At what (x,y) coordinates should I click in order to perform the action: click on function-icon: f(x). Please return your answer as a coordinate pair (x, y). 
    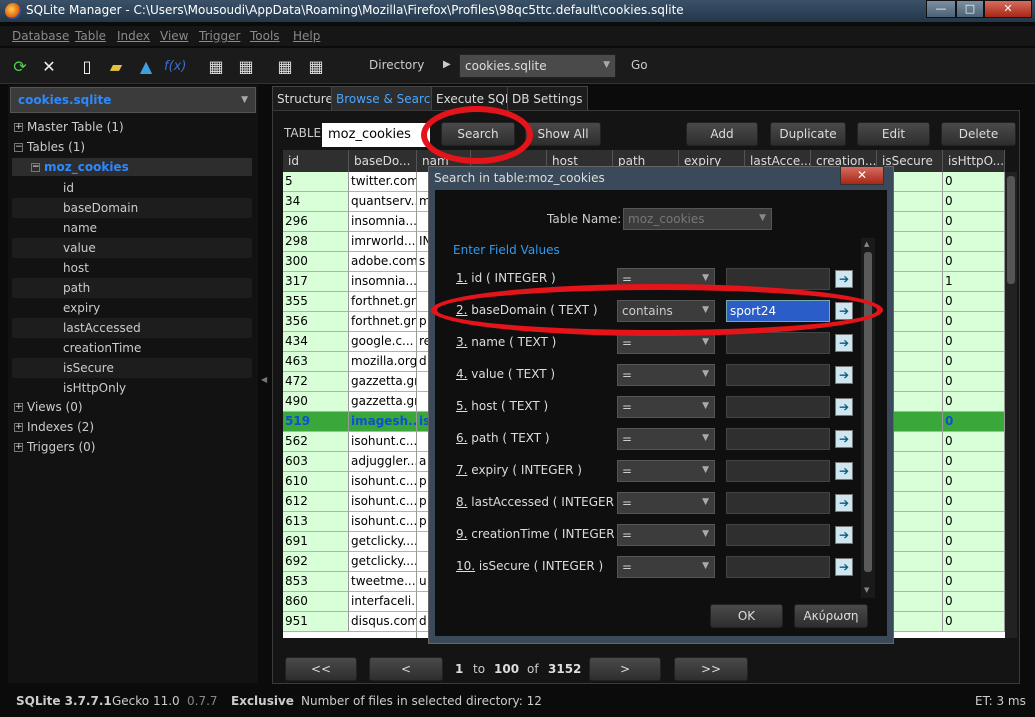
    Looking at the image, I should click on (175, 67).